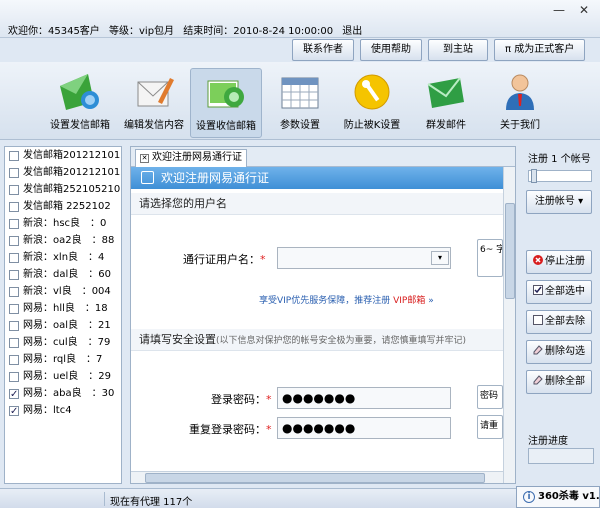 This screenshot has height=508, width=600. Describe the element at coordinates (364, 428) in the screenshot. I see `confirm-password-input: ●●●●●●●` at that location.